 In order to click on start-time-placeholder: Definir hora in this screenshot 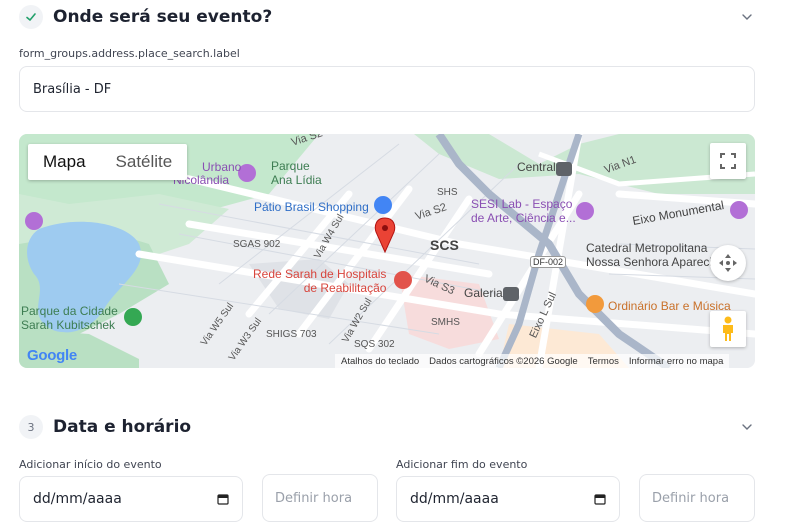, I will do `click(314, 498)`.